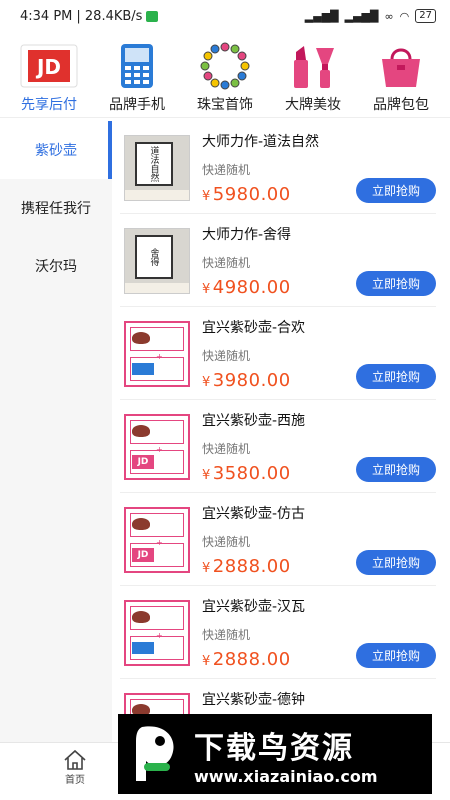 The height and width of the screenshot is (800, 450). What do you see at coordinates (75, 780) in the screenshot?
I see `tab-home-label: 首页` at bounding box center [75, 780].